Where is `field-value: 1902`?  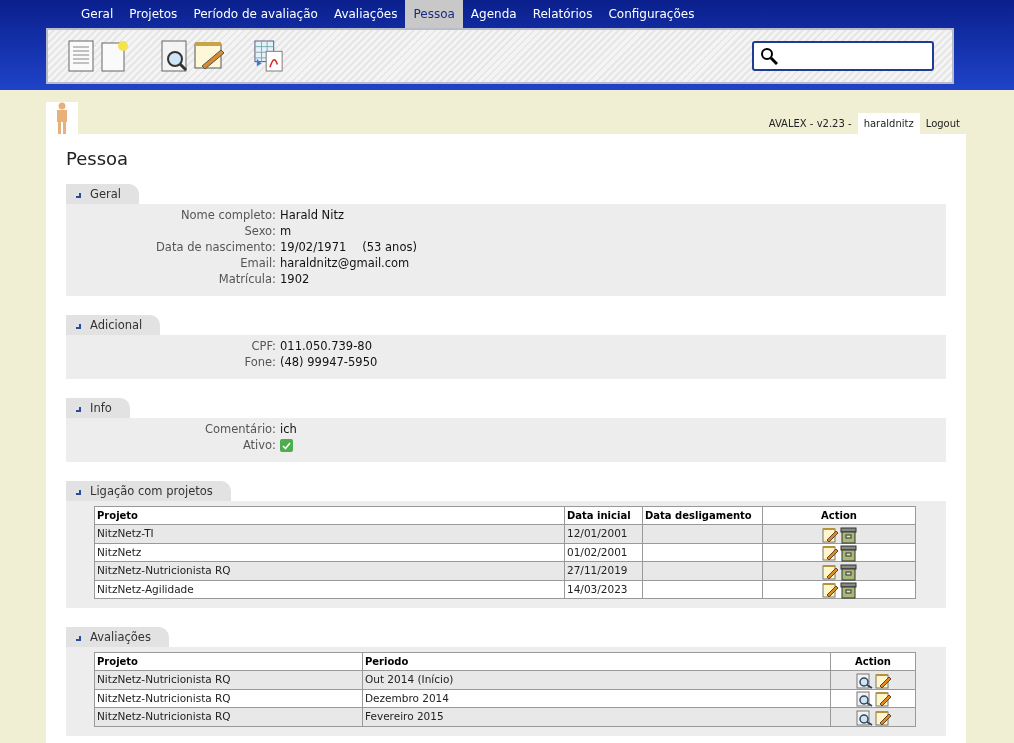
field-value: 1902 is located at coordinates (295, 279).